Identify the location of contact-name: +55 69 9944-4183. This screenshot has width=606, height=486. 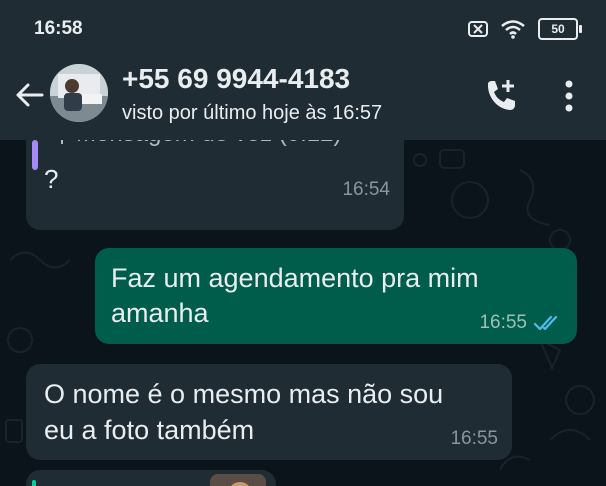
(236, 79).